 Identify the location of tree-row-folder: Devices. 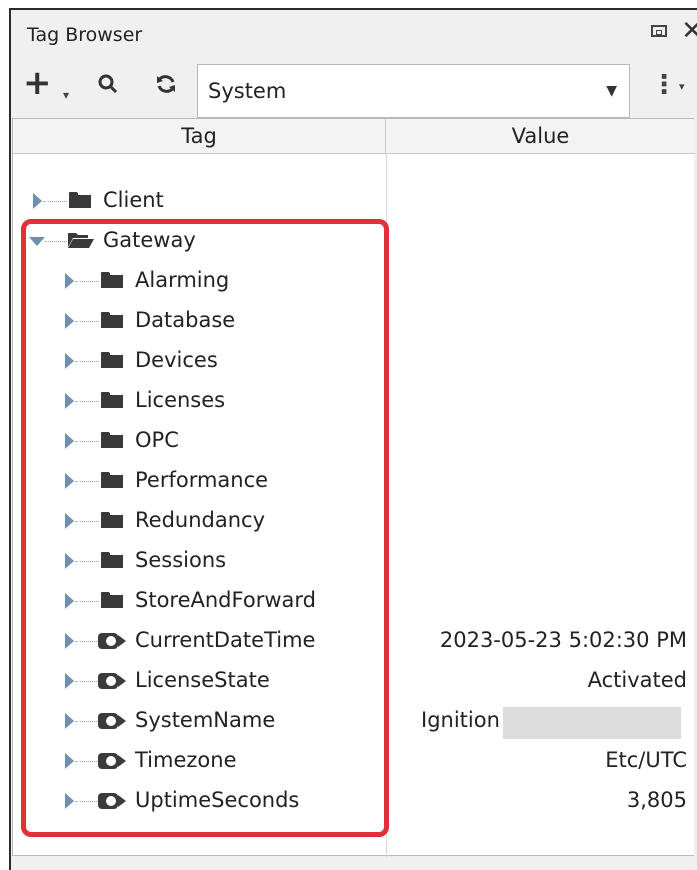
(354, 361).